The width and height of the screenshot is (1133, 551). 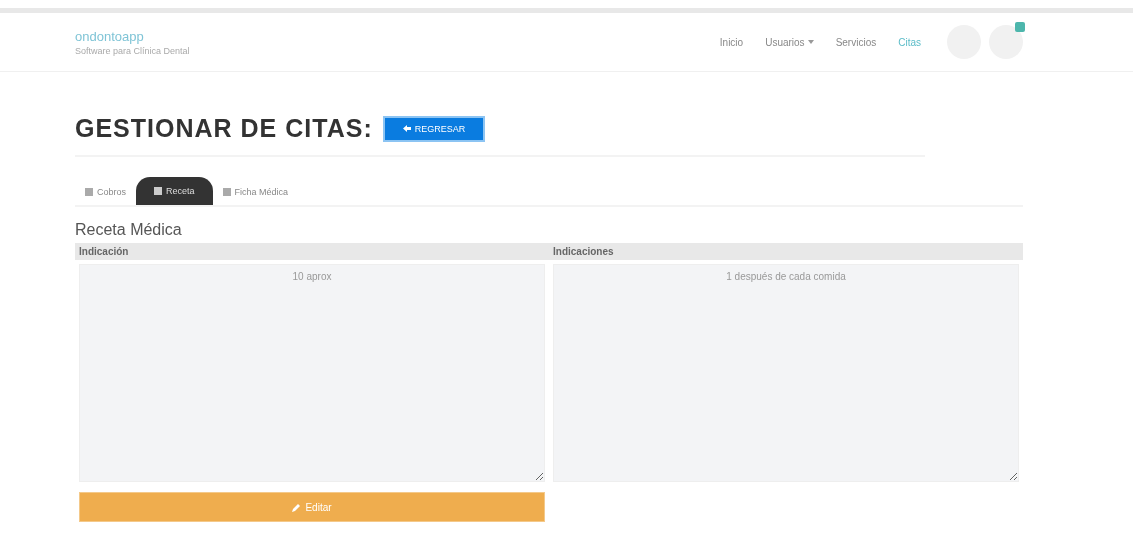 What do you see at coordinates (297, 507) in the screenshot?
I see `pencil-icon` at bounding box center [297, 507].